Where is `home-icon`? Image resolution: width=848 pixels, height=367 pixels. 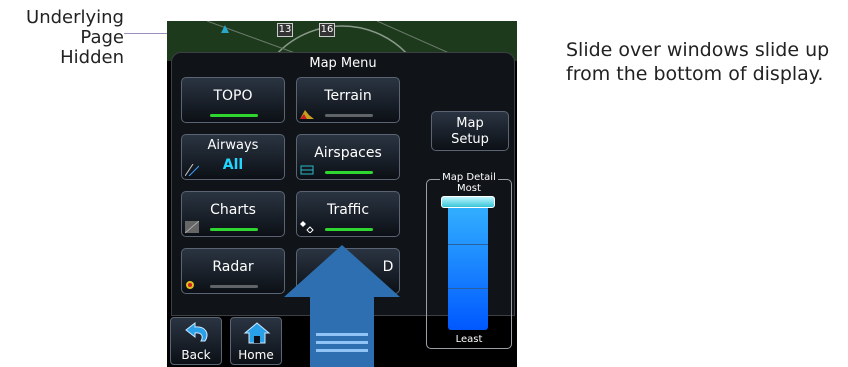 home-icon is located at coordinates (257, 333).